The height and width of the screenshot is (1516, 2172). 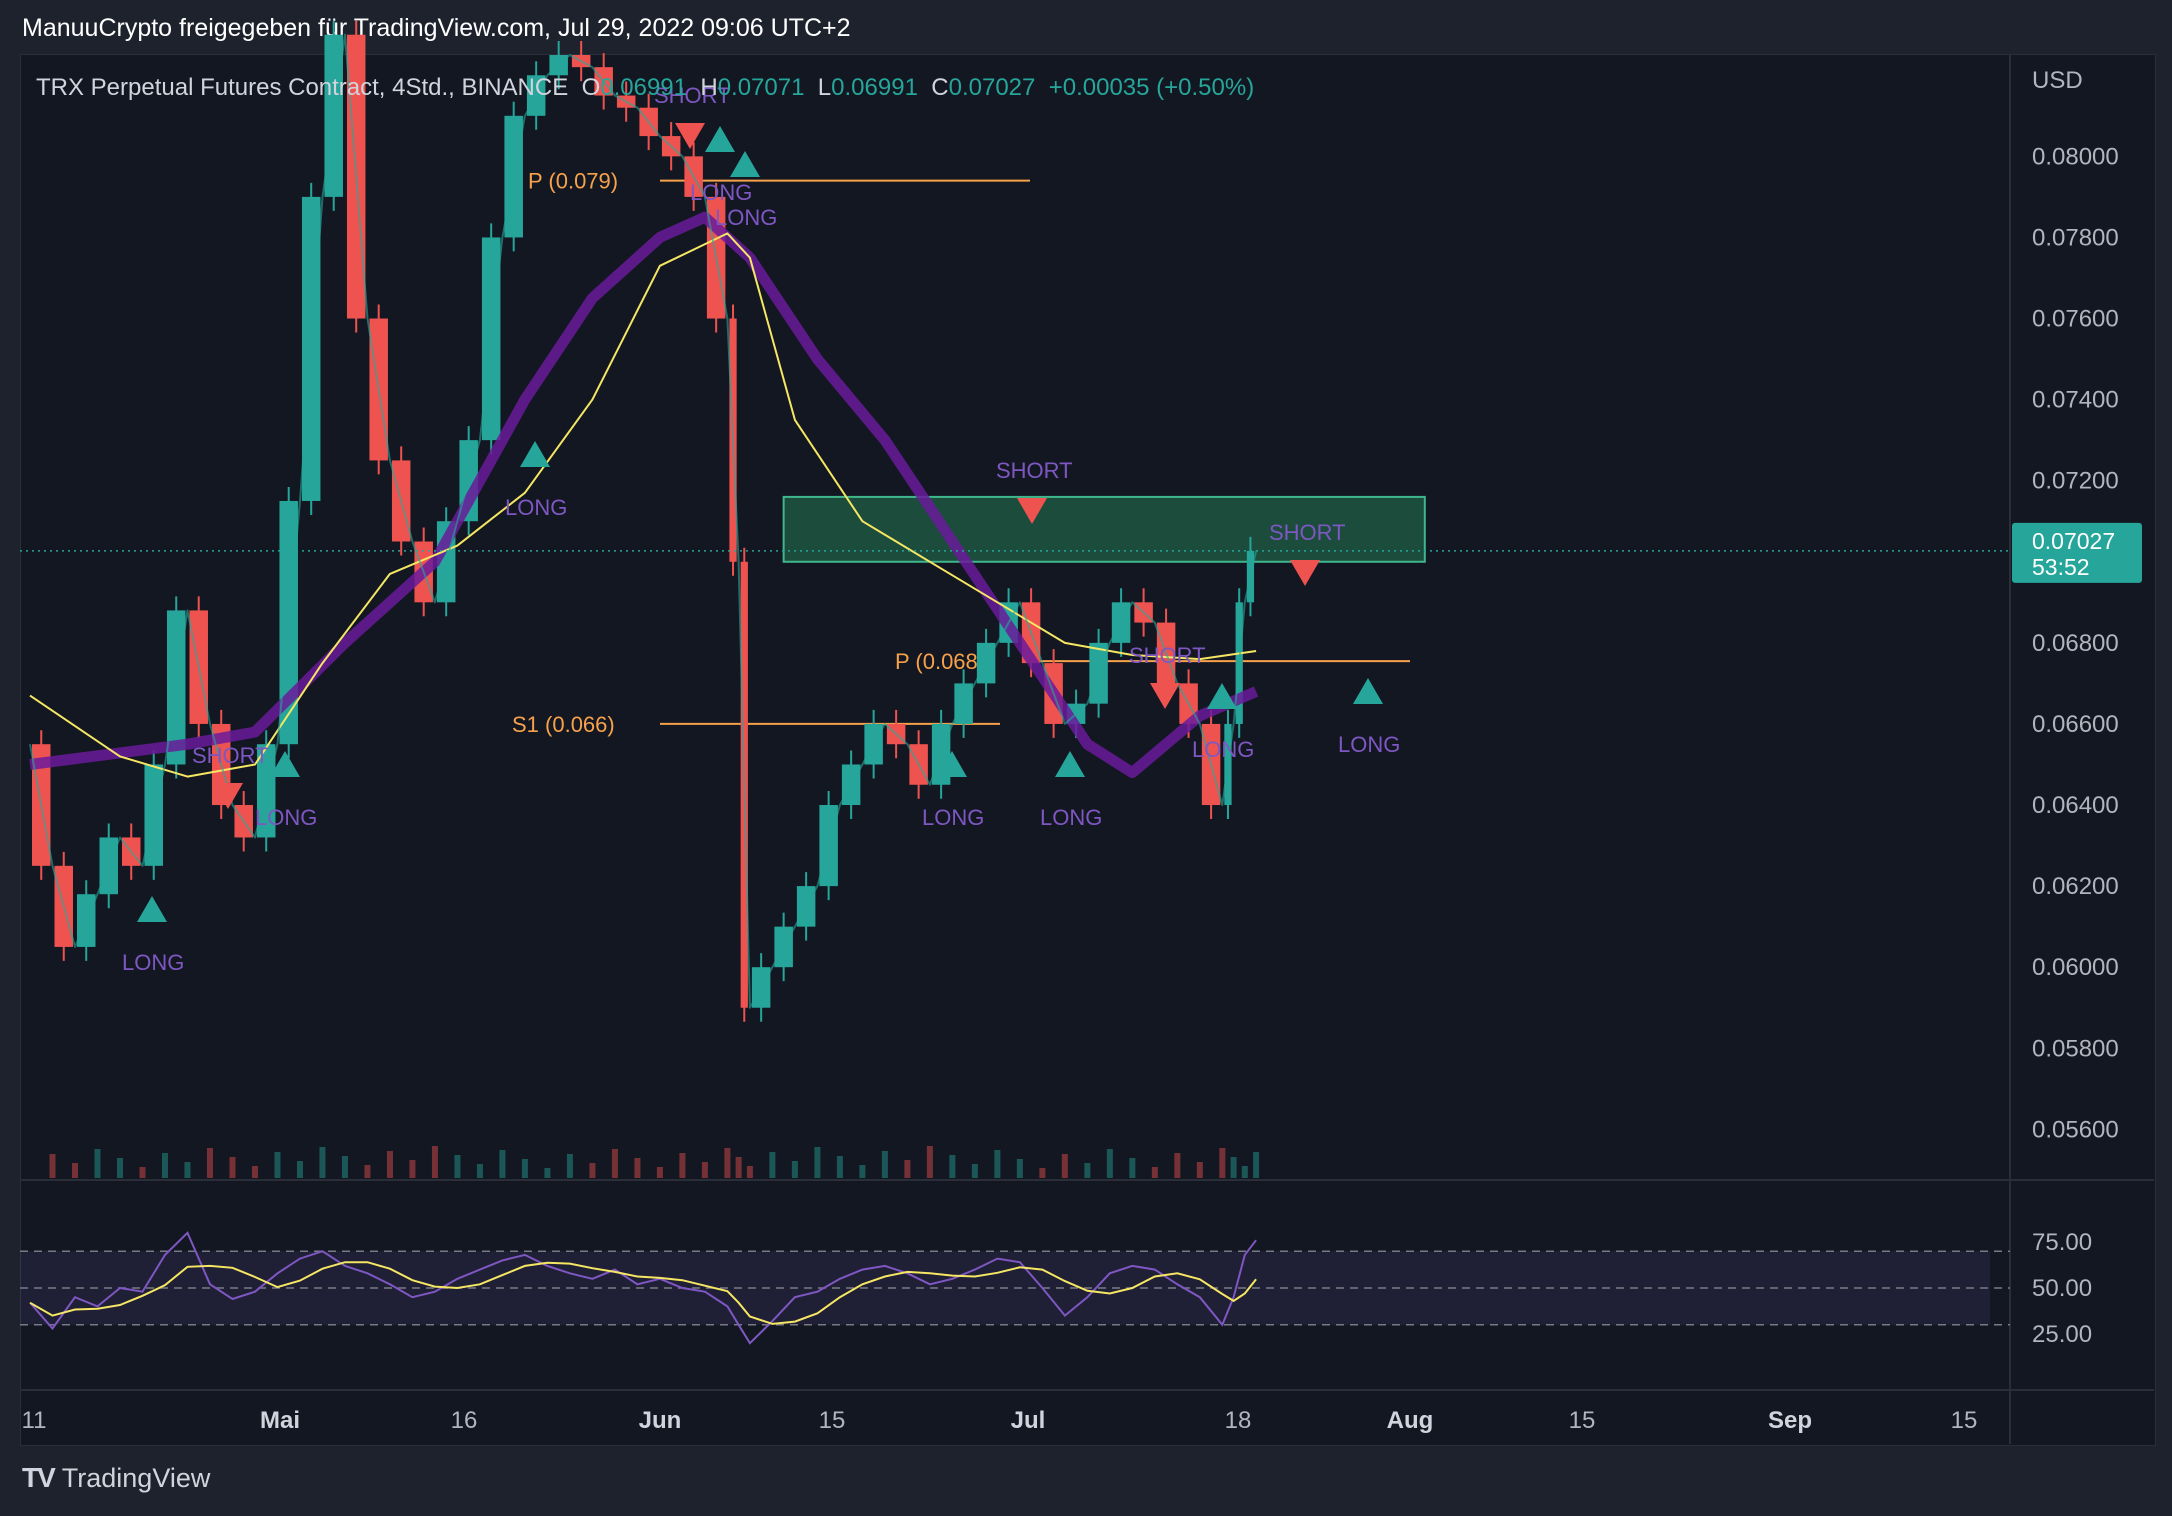 I want to click on price-tick-label: 0.05600, so click(x=2075, y=1129).